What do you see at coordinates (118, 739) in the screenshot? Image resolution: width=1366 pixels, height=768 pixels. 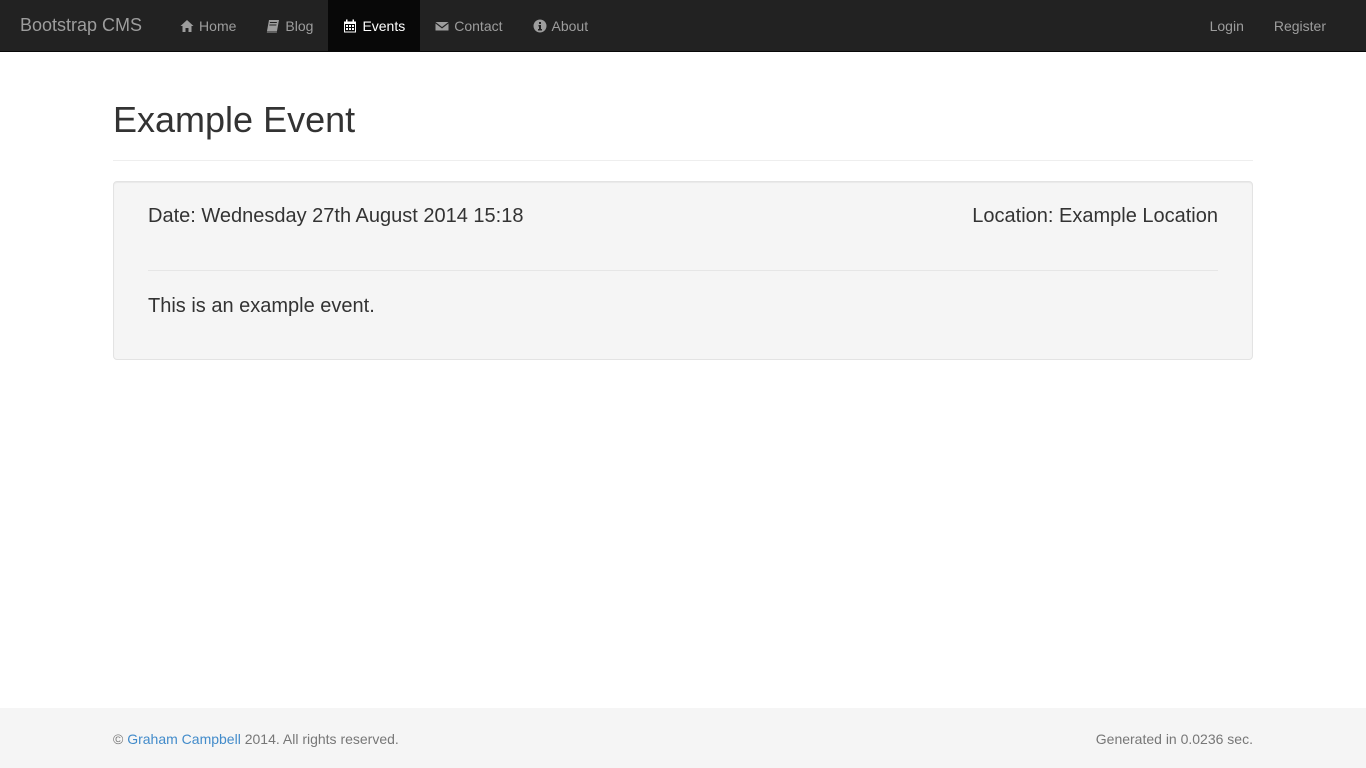 I see `copyright-symbol: ©` at bounding box center [118, 739].